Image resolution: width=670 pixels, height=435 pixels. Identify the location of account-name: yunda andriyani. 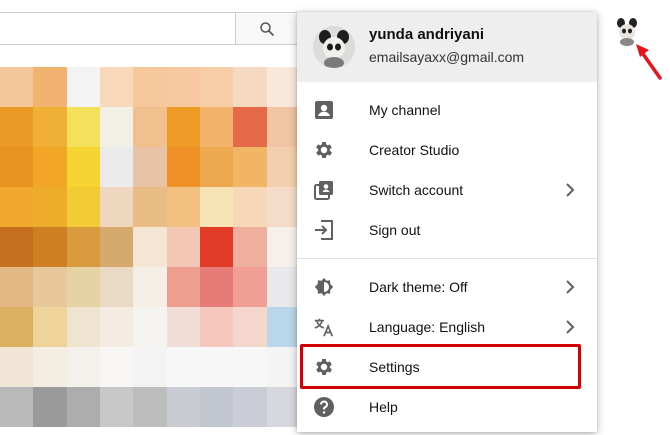
(427, 34).